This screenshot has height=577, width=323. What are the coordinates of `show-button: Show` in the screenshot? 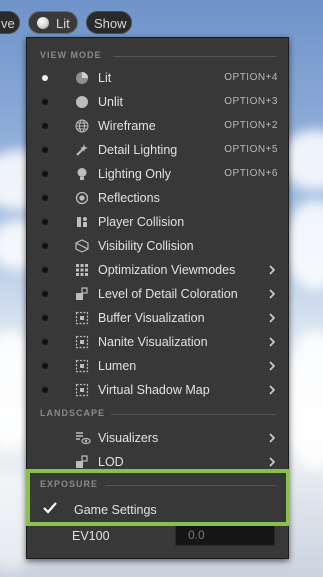 It's located at (109, 22).